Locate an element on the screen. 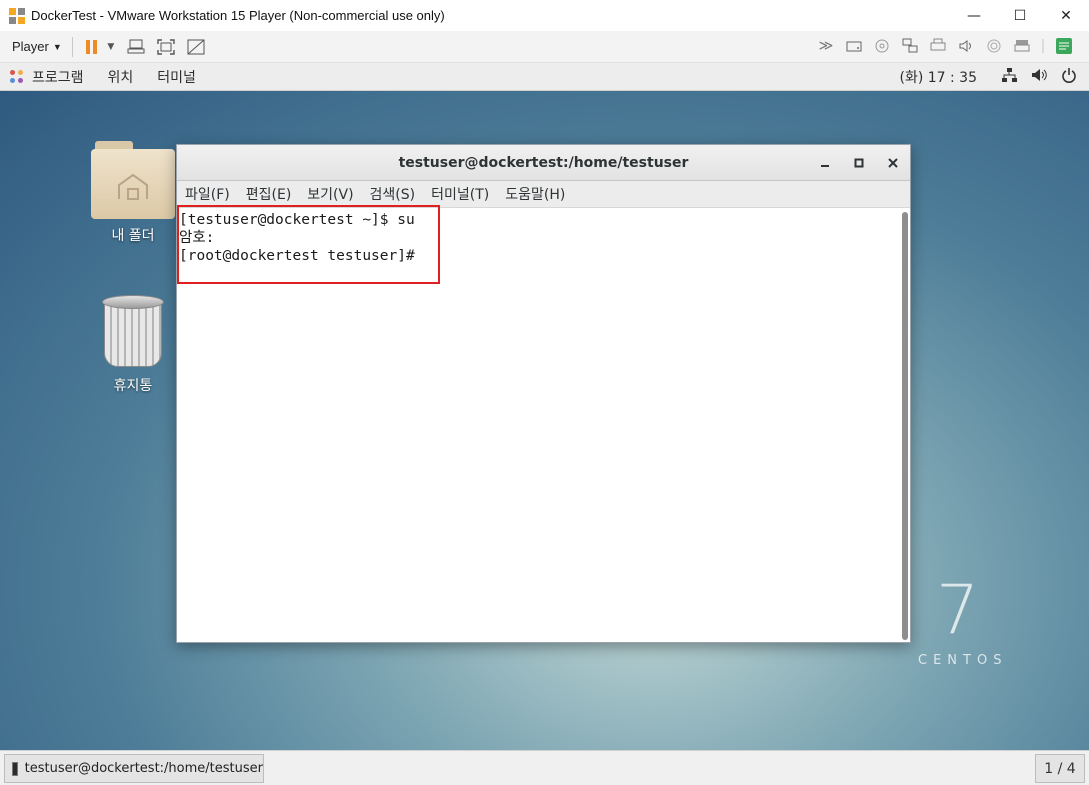  terminal-close-button is located at coordinates (893, 163).